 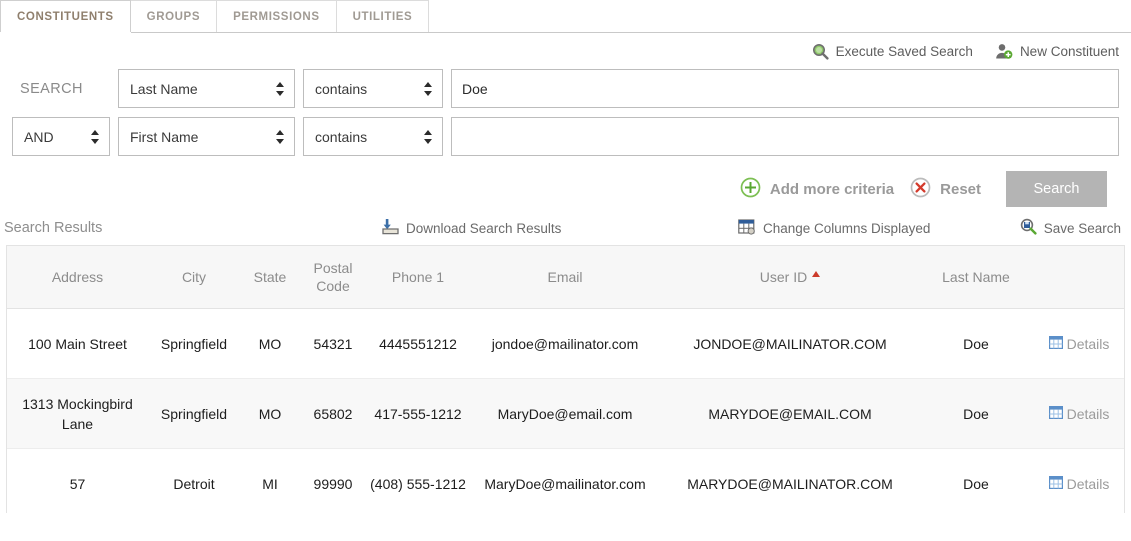 What do you see at coordinates (1088, 343) in the screenshot?
I see `details-label: Details` at bounding box center [1088, 343].